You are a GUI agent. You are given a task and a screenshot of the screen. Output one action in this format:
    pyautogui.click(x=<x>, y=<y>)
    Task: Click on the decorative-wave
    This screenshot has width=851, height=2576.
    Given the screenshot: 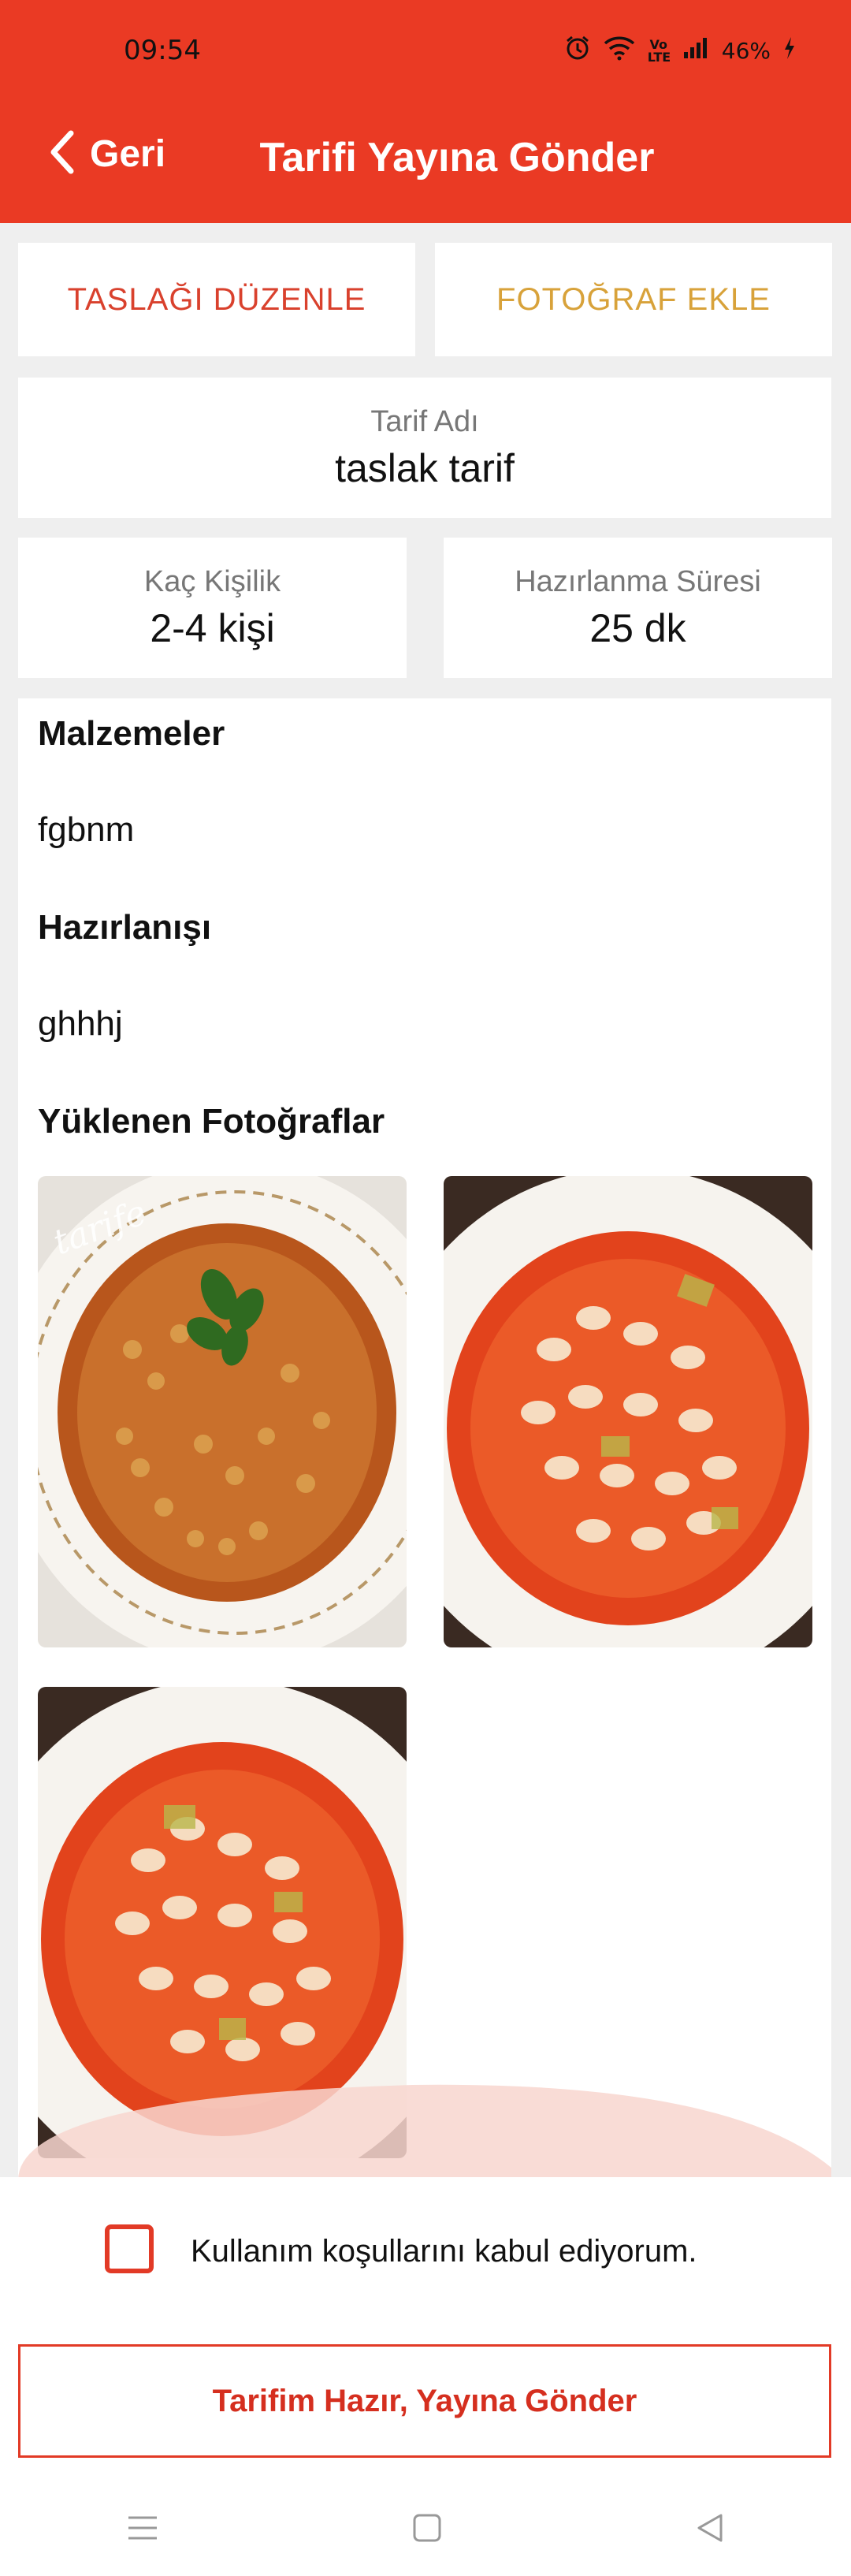 What is the action you would take?
    pyautogui.click(x=425, y=2132)
    